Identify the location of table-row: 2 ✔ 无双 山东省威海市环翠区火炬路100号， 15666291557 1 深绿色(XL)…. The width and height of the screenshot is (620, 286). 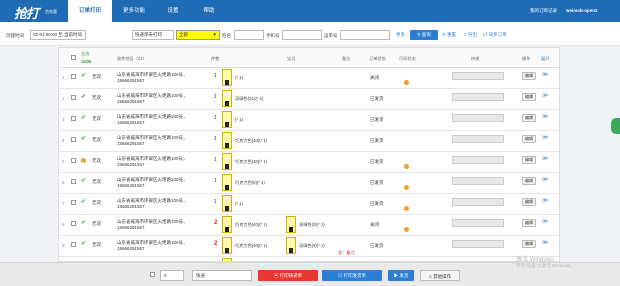
(309, 99).